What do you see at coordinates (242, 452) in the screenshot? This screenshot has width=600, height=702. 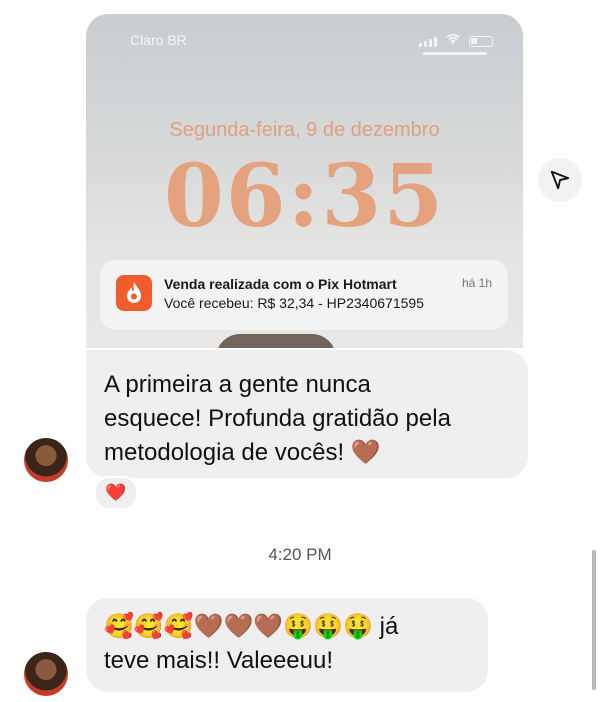 I see `message-line: metodologia de vocês! 🤎` at bounding box center [242, 452].